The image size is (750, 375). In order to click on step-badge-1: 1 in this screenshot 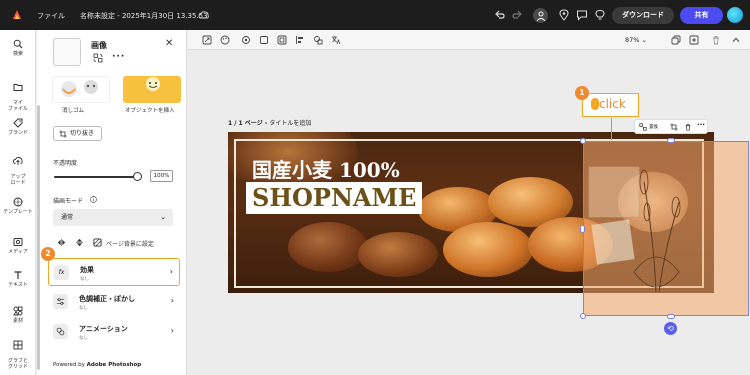, I will do `click(582, 93)`.